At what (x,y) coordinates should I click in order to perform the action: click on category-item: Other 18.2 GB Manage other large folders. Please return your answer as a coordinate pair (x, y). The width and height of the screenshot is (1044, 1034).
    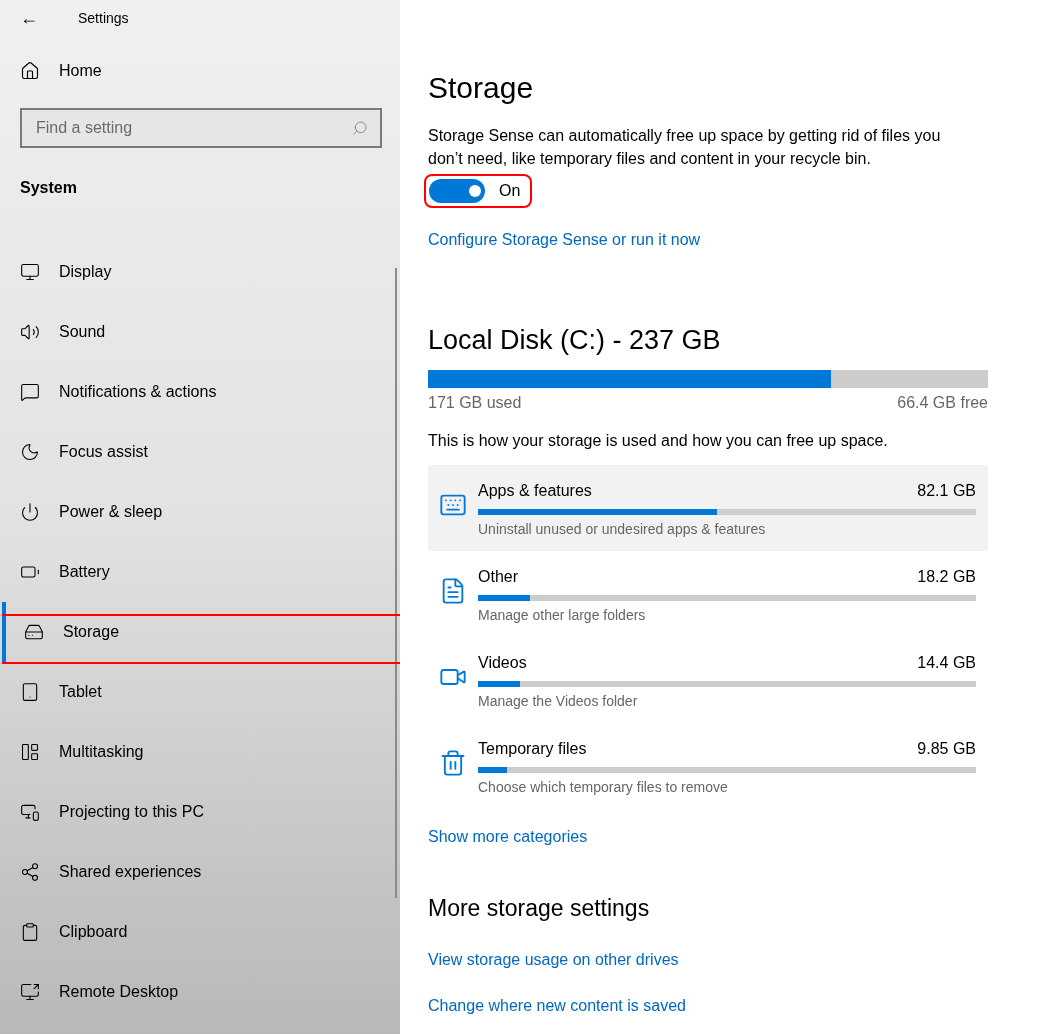
    Looking at the image, I should click on (708, 594).